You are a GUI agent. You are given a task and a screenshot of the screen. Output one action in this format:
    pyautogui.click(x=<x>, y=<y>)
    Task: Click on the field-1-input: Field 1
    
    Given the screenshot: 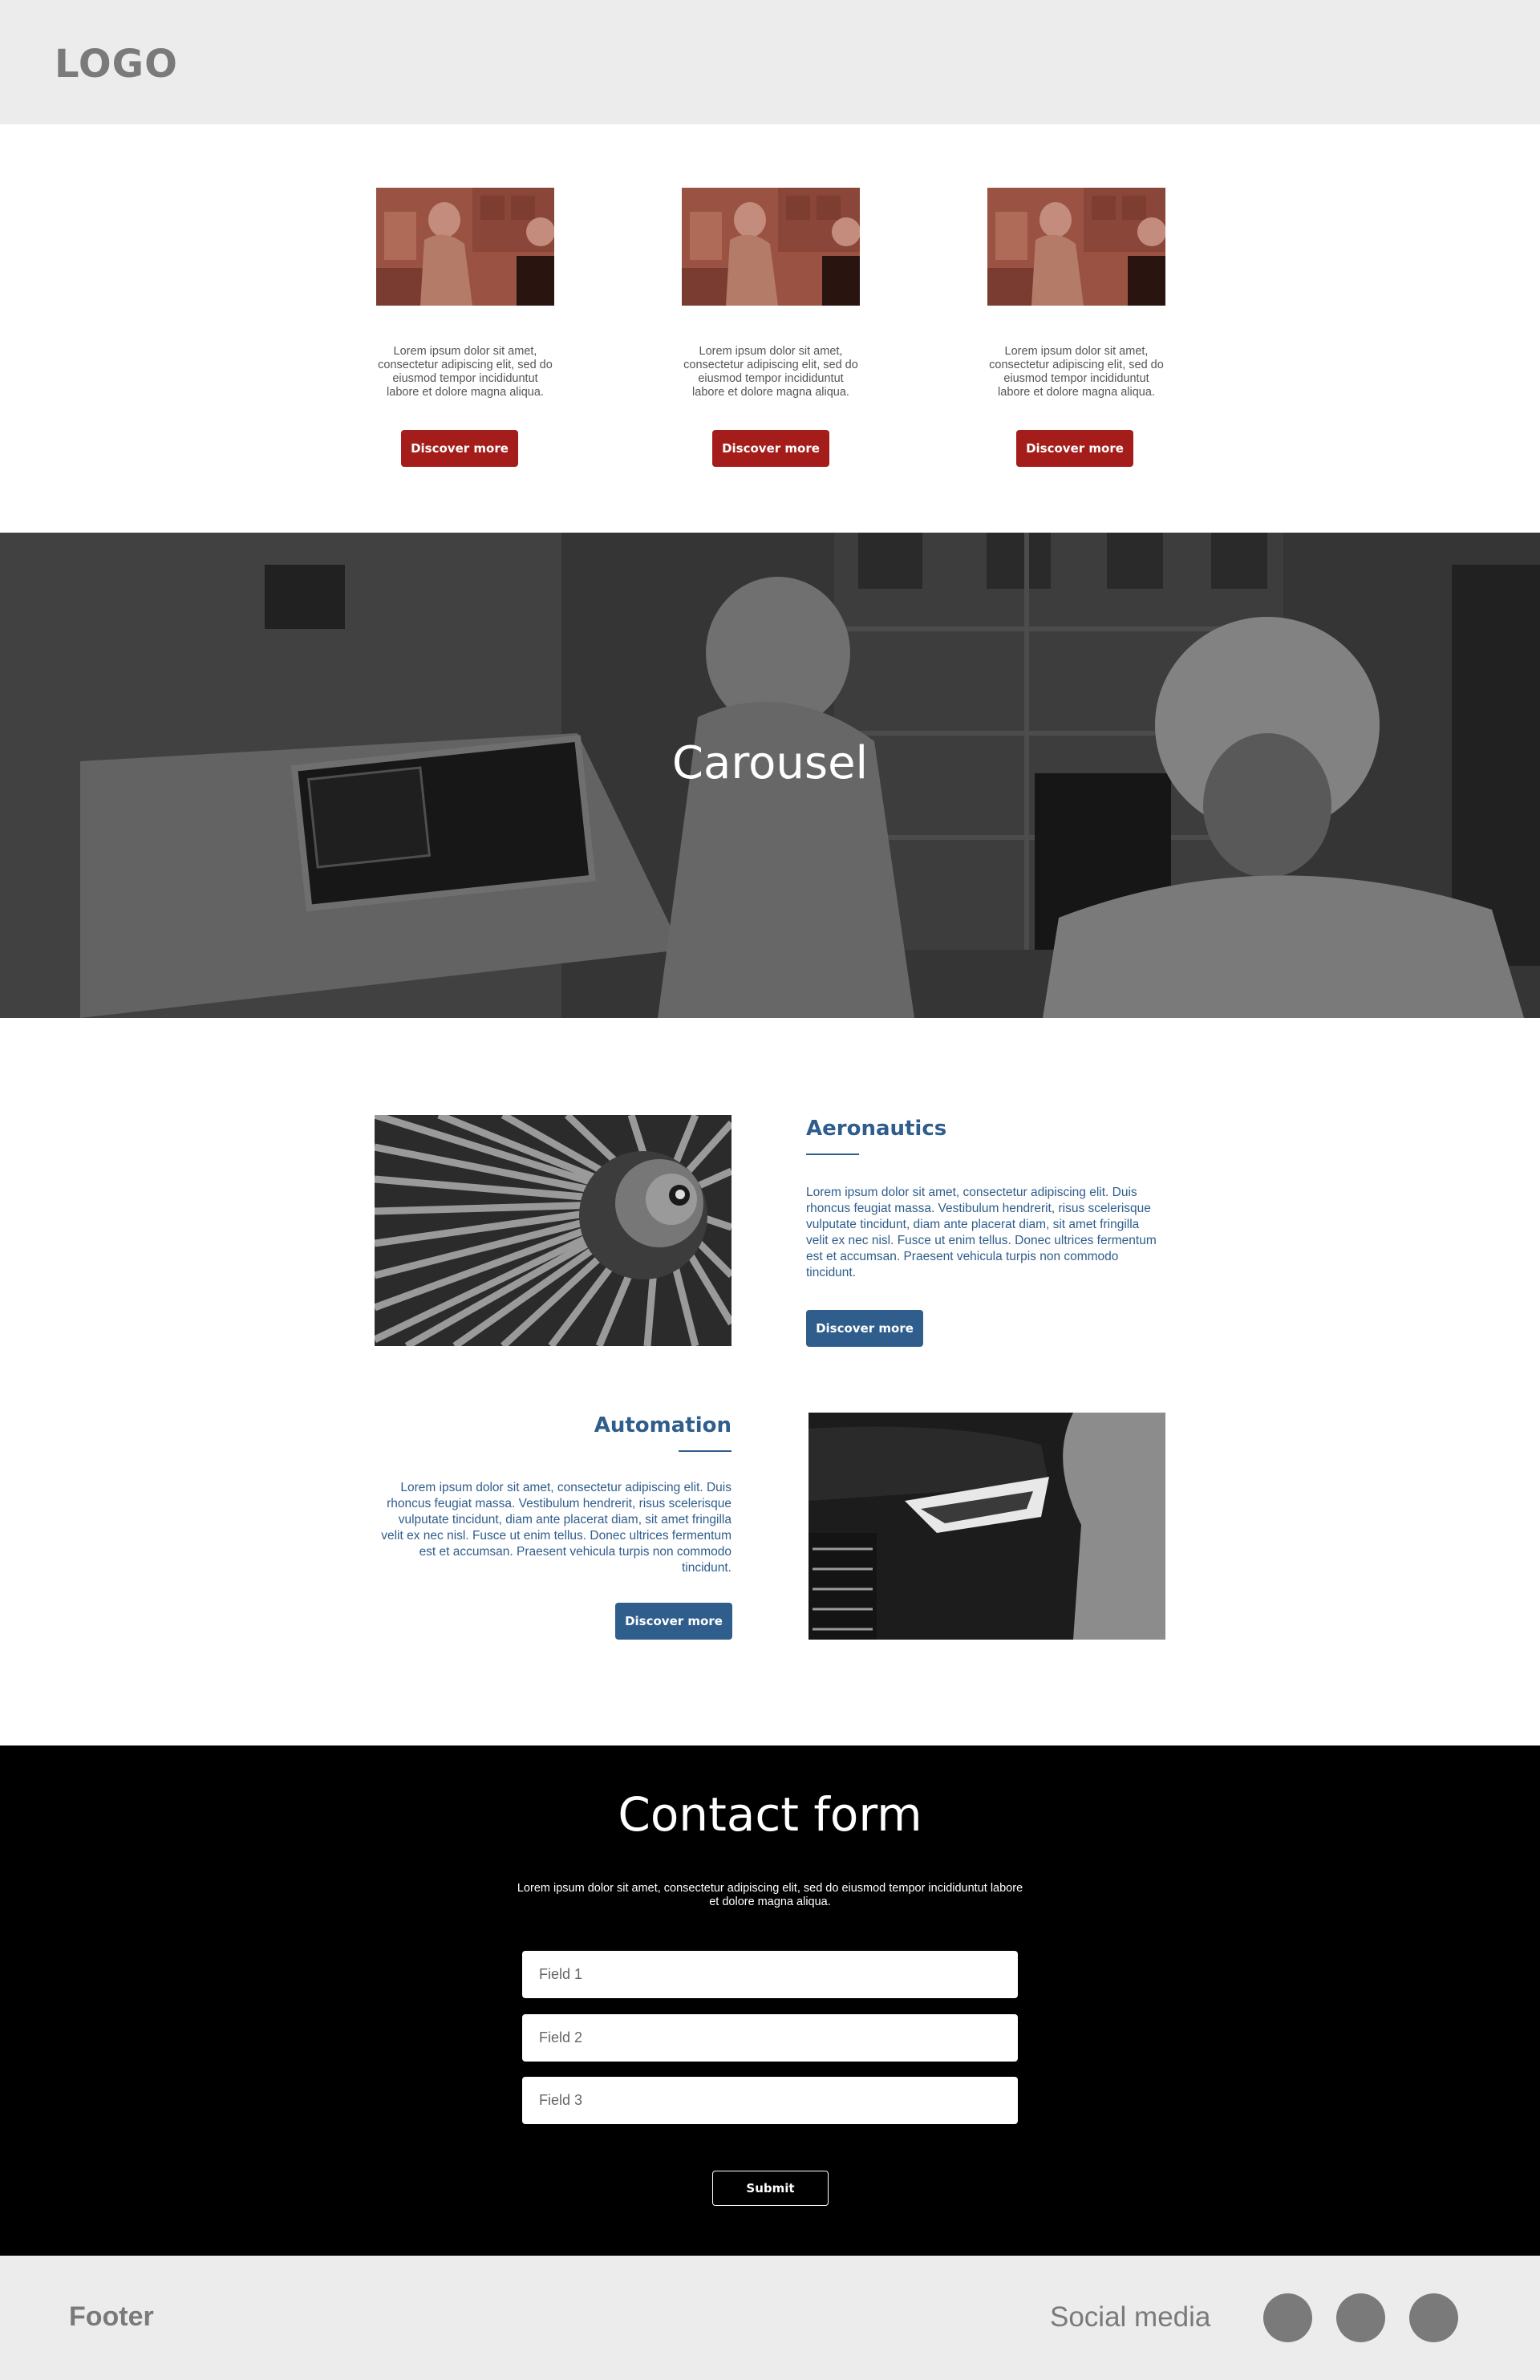 What is the action you would take?
    pyautogui.click(x=770, y=1974)
    